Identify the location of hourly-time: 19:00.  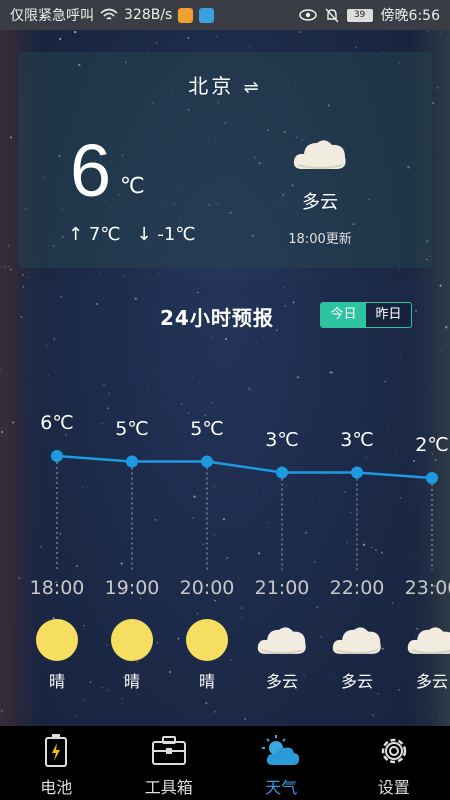
(132, 588).